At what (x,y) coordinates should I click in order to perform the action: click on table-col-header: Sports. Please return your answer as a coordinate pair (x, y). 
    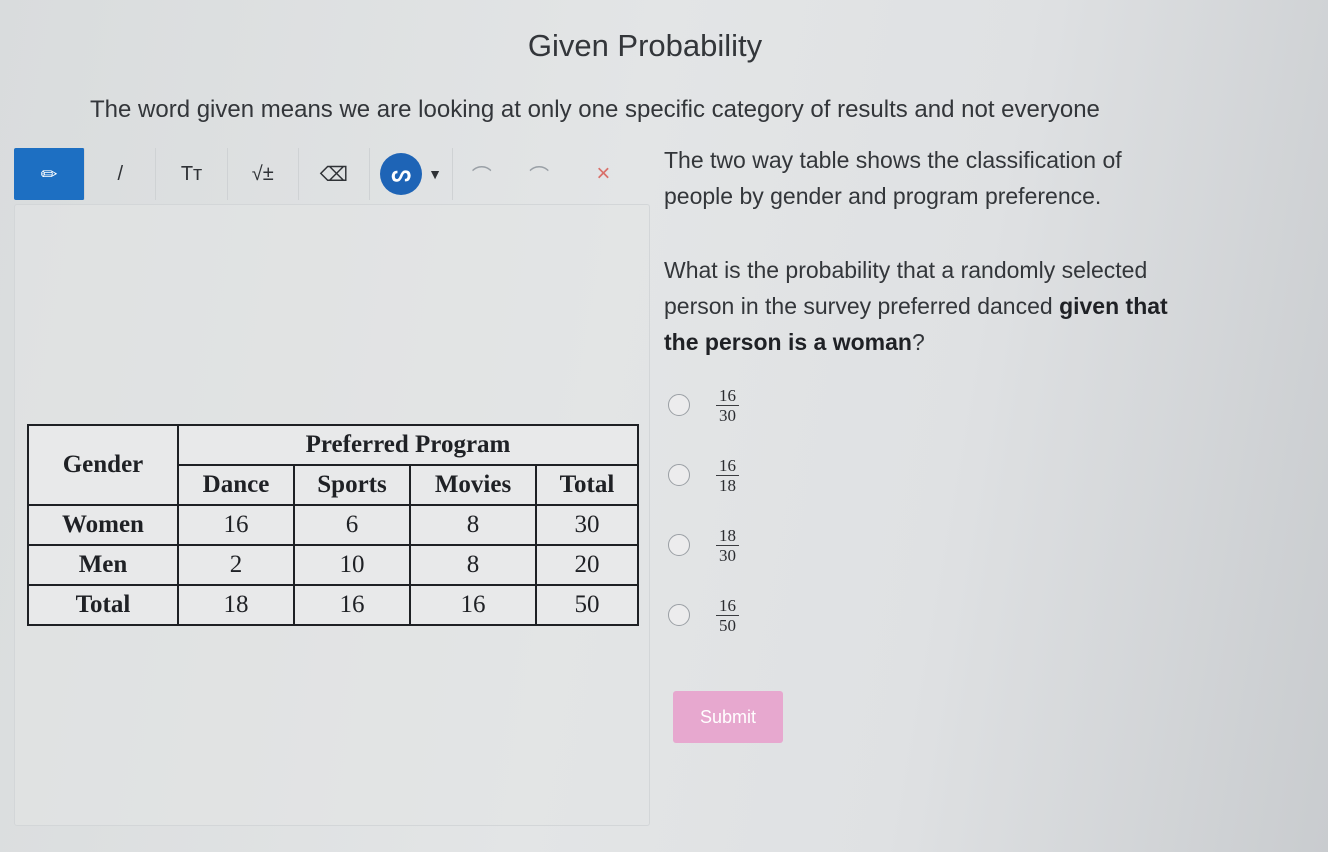
    Looking at the image, I should click on (352, 485).